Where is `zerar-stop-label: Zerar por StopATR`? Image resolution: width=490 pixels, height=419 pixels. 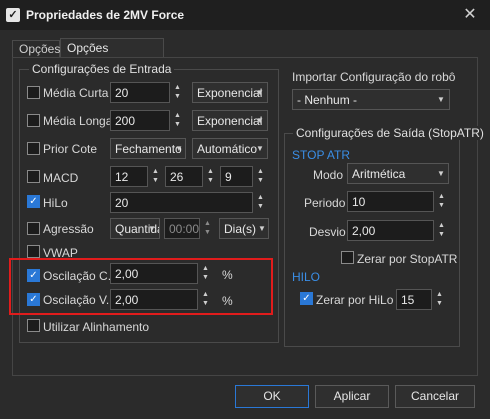 zerar-stop-label: Zerar por StopATR is located at coordinates (407, 259).